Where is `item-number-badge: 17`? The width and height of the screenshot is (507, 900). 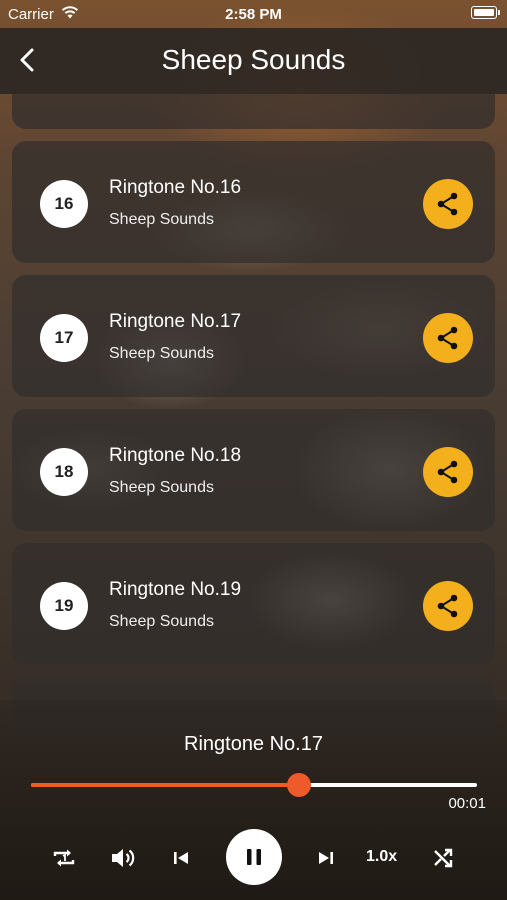
item-number-badge: 17 is located at coordinates (64, 338).